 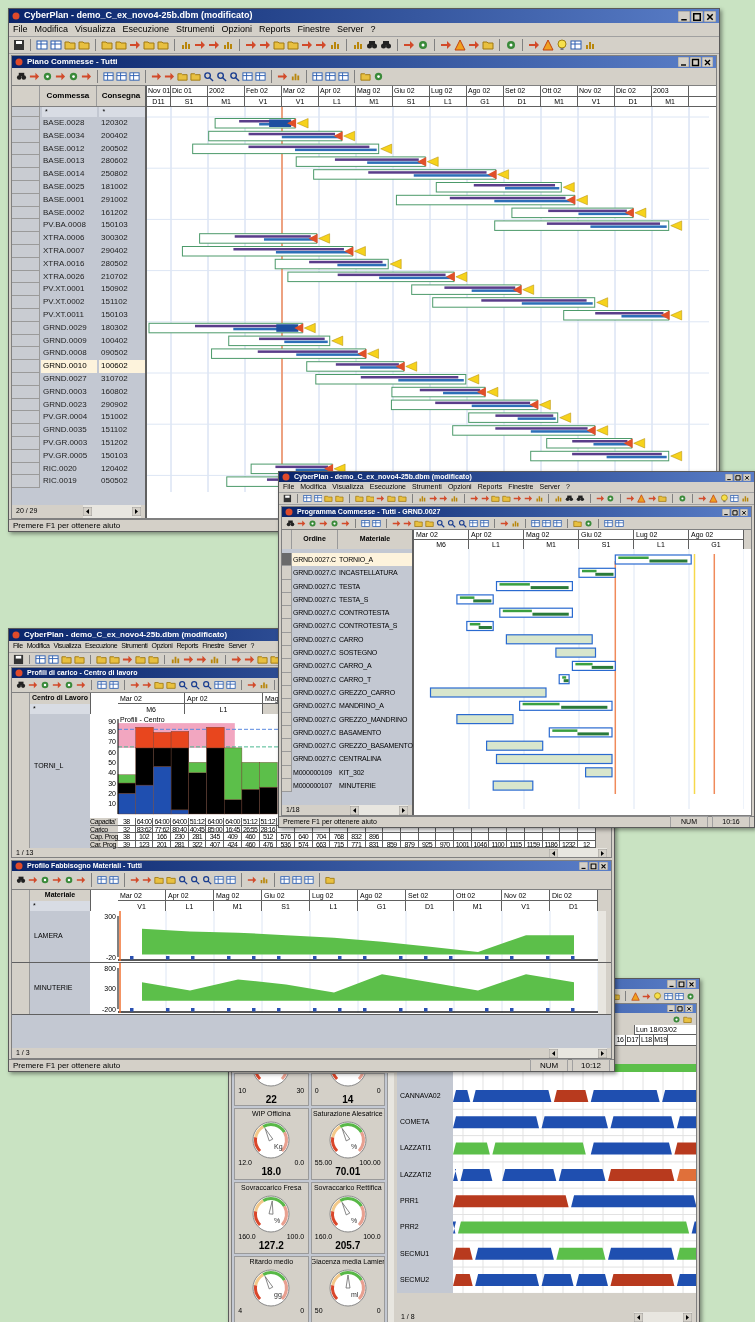 I want to click on table-cell: BASE.0034, so click(x=69, y=136).